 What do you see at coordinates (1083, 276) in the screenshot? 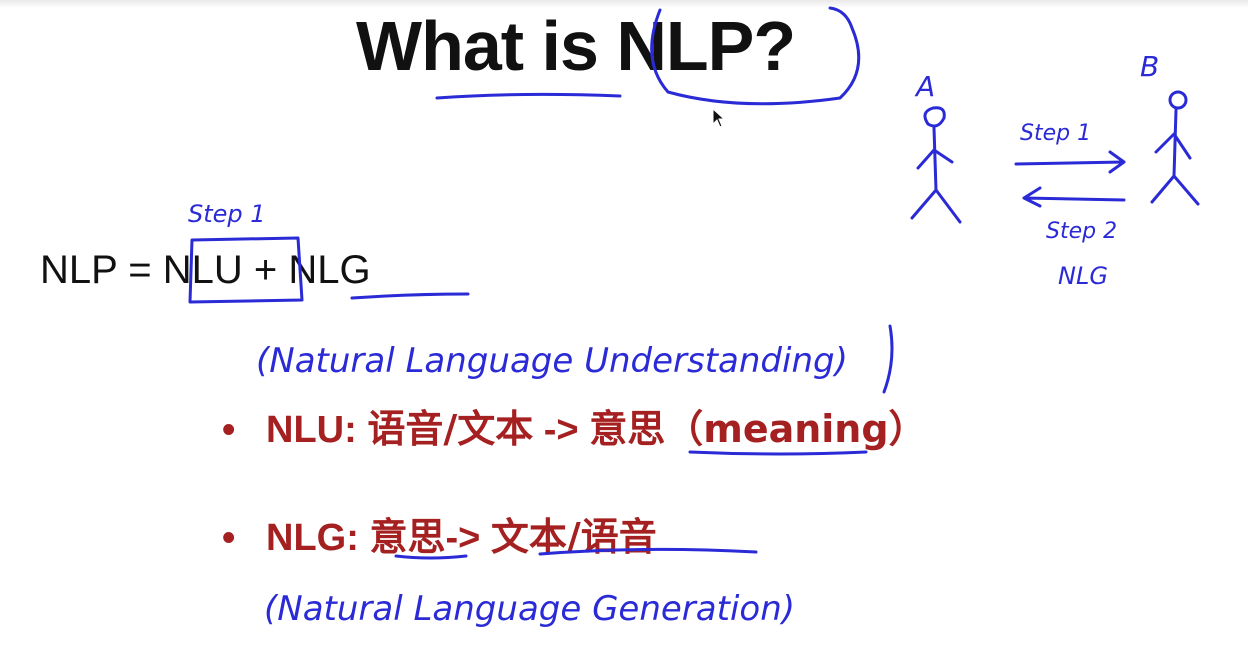
I see `diagram-nlg-label: NLG` at bounding box center [1083, 276].